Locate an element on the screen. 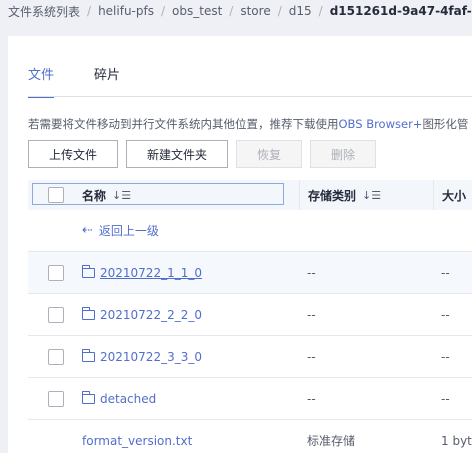 This screenshot has height=453, width=472. folder-link: 20210722_1_1_0 is located at coordinates (141, 272).